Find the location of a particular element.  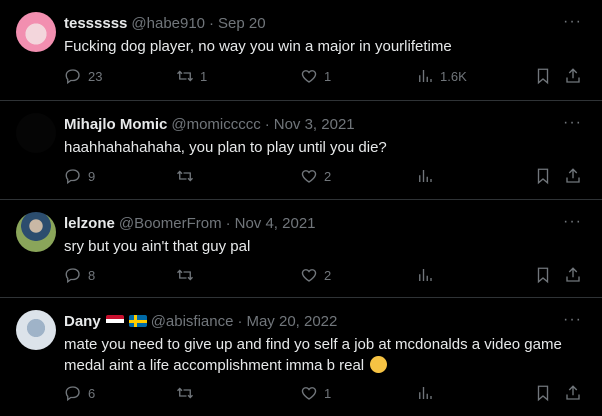

tweet-text: sry but you ain't that guy pal is located at coordinates (157, 246).